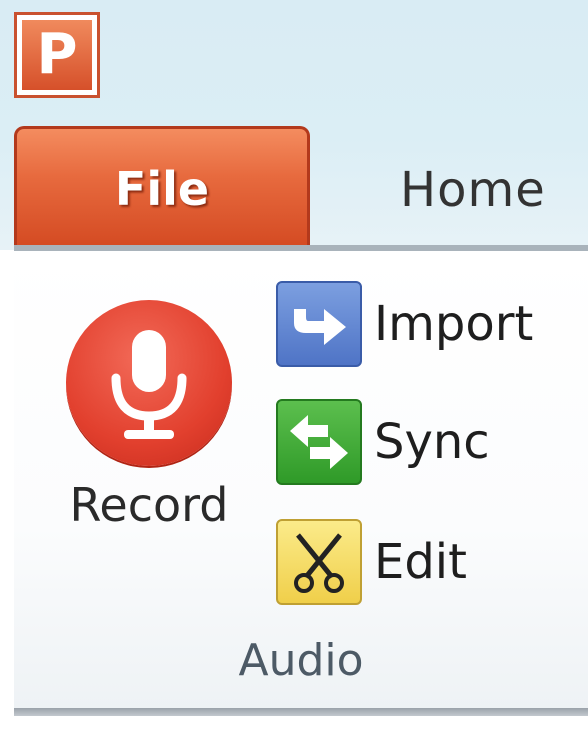 The height and width of the screenshot is (731, 588). I want to click on group-label-text: Audio, so click(301, 660).